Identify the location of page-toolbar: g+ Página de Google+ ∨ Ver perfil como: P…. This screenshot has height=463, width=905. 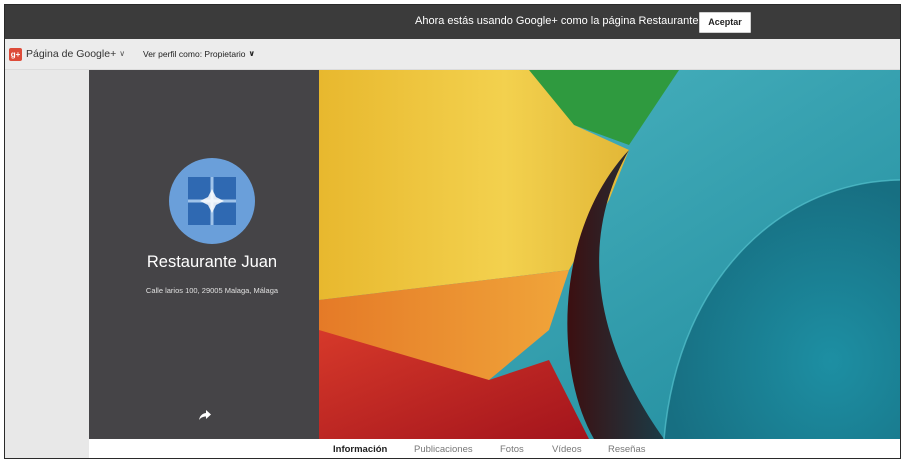
(452, 54).